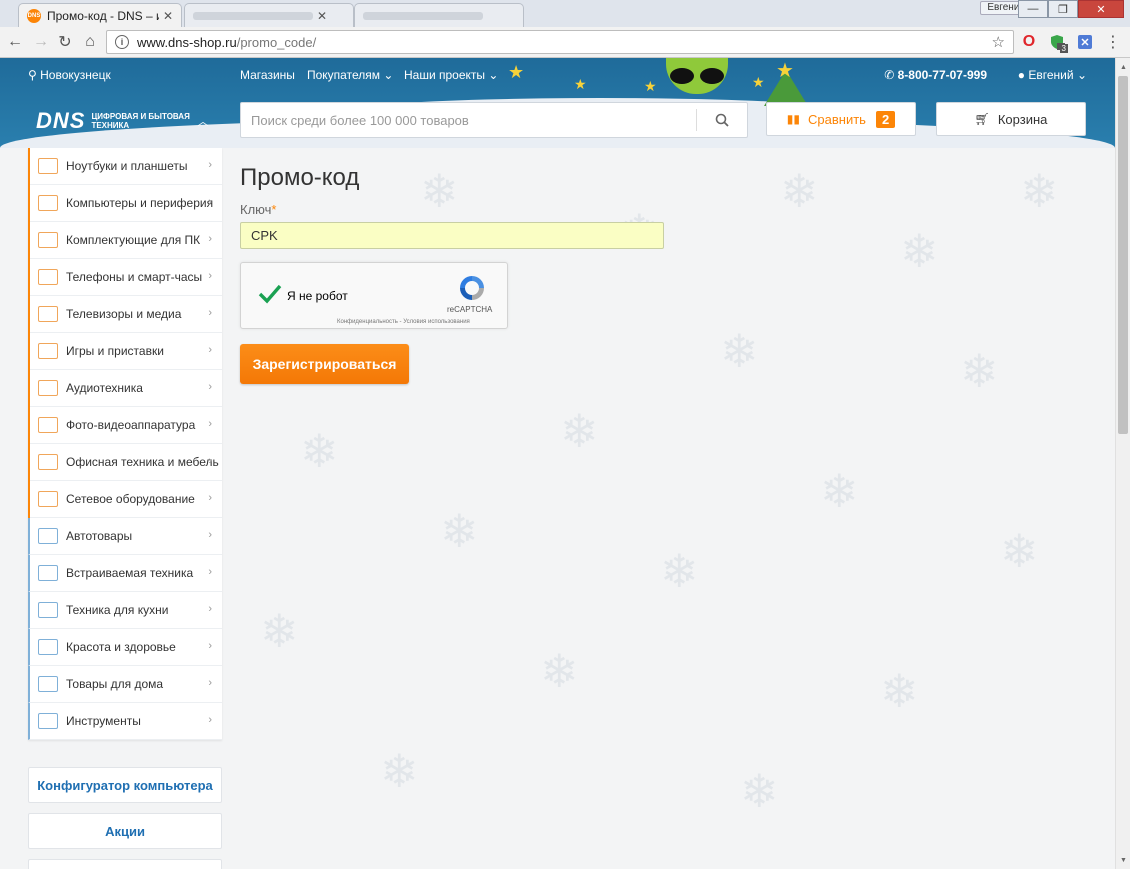  What do you see at coordinates (560, 42) in the screenshot?
I see `address-bar: i www.dns-shop.ru/promo_code/ ☆` at bounding box center [560, 42].